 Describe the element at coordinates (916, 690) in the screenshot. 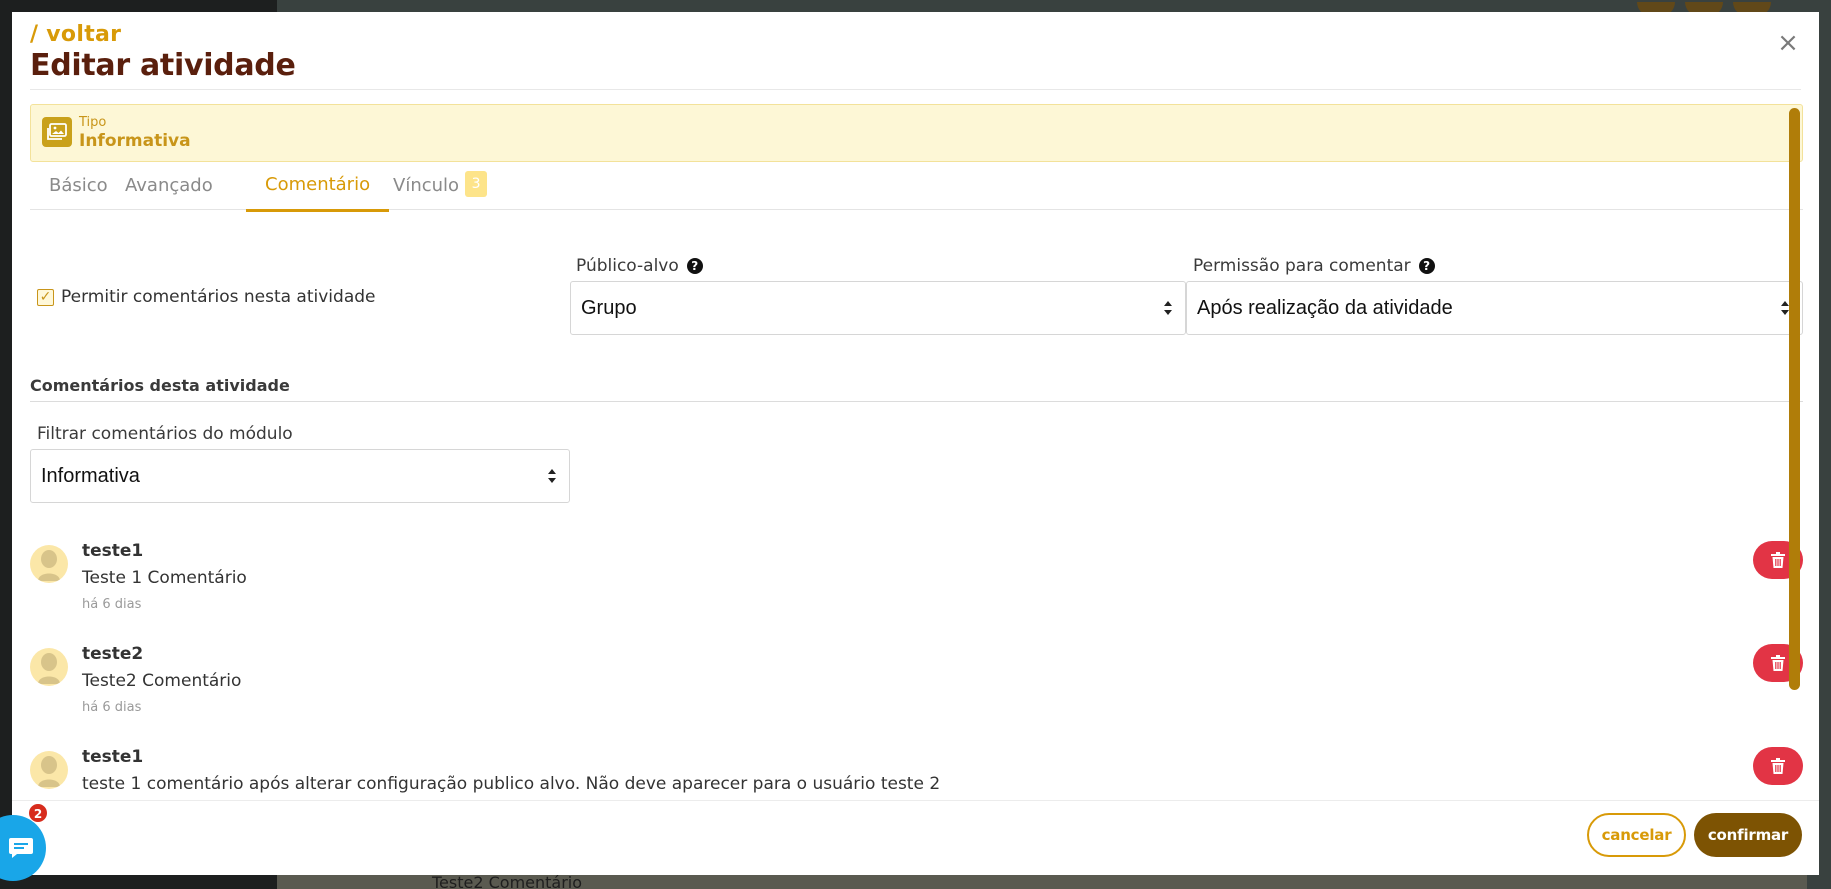

I see `comment-item: teste2 Teste2 Comentário há 6 dias` at that location.